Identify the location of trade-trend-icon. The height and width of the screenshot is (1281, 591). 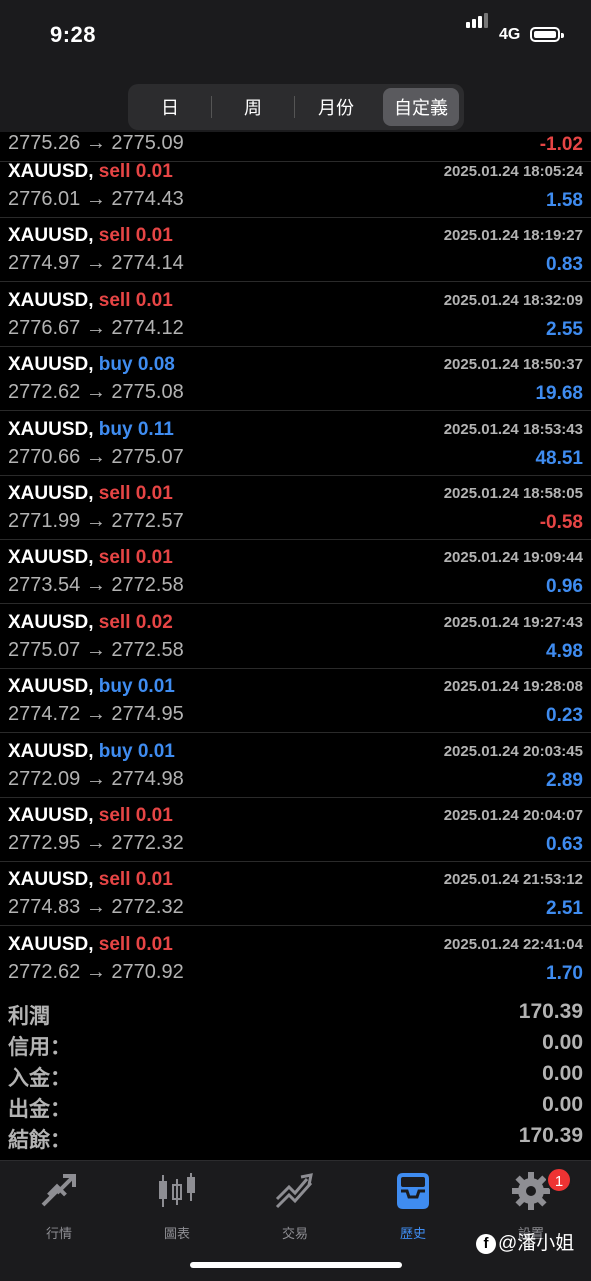
(294, 1191).